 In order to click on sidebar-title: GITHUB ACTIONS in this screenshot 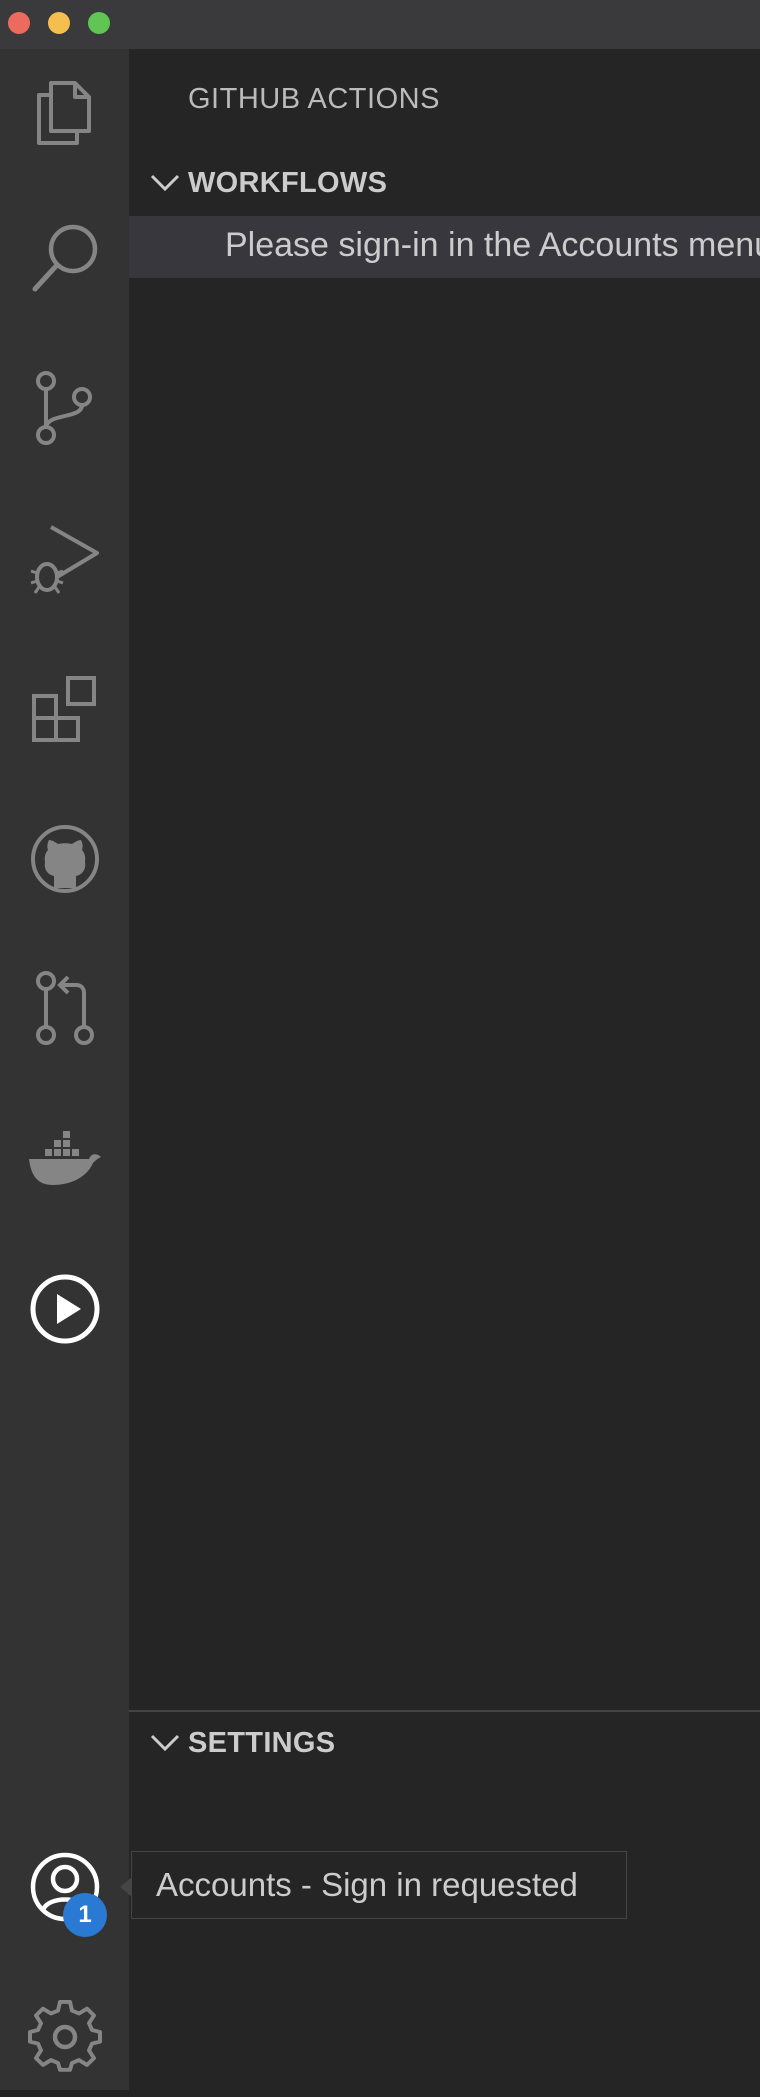, I will do `click(314, 99)`.